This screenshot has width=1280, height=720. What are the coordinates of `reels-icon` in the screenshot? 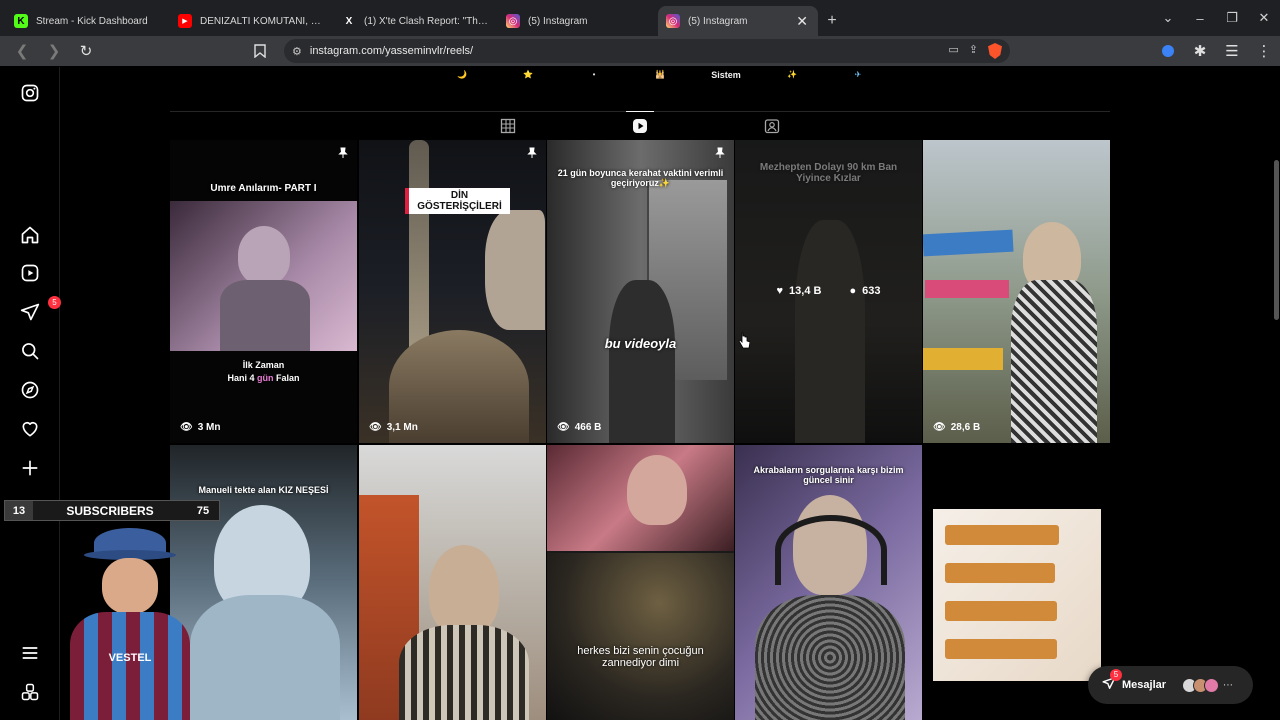 It's located at (30, 273).